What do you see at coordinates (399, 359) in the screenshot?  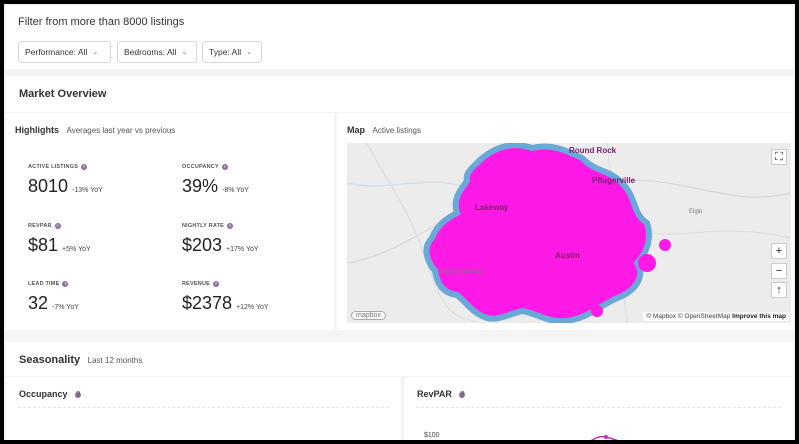 I see `seasonality-header: Seasonality Last 12 months` at bounding box center [399, 359].